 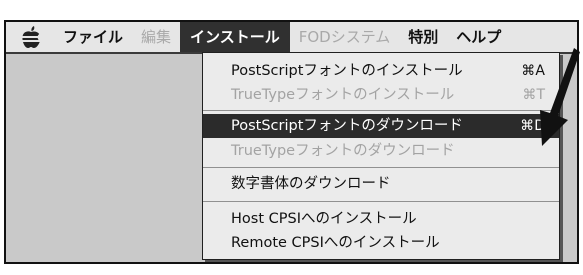 I want to click on menu-fod-system: FODシステム, so click(x=345, y=37).